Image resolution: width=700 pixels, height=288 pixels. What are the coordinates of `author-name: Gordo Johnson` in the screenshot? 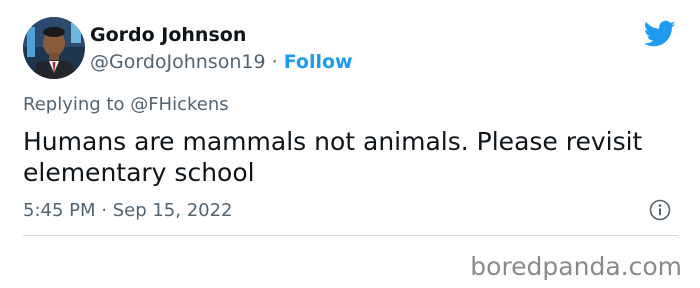 It's located at (168, 35).